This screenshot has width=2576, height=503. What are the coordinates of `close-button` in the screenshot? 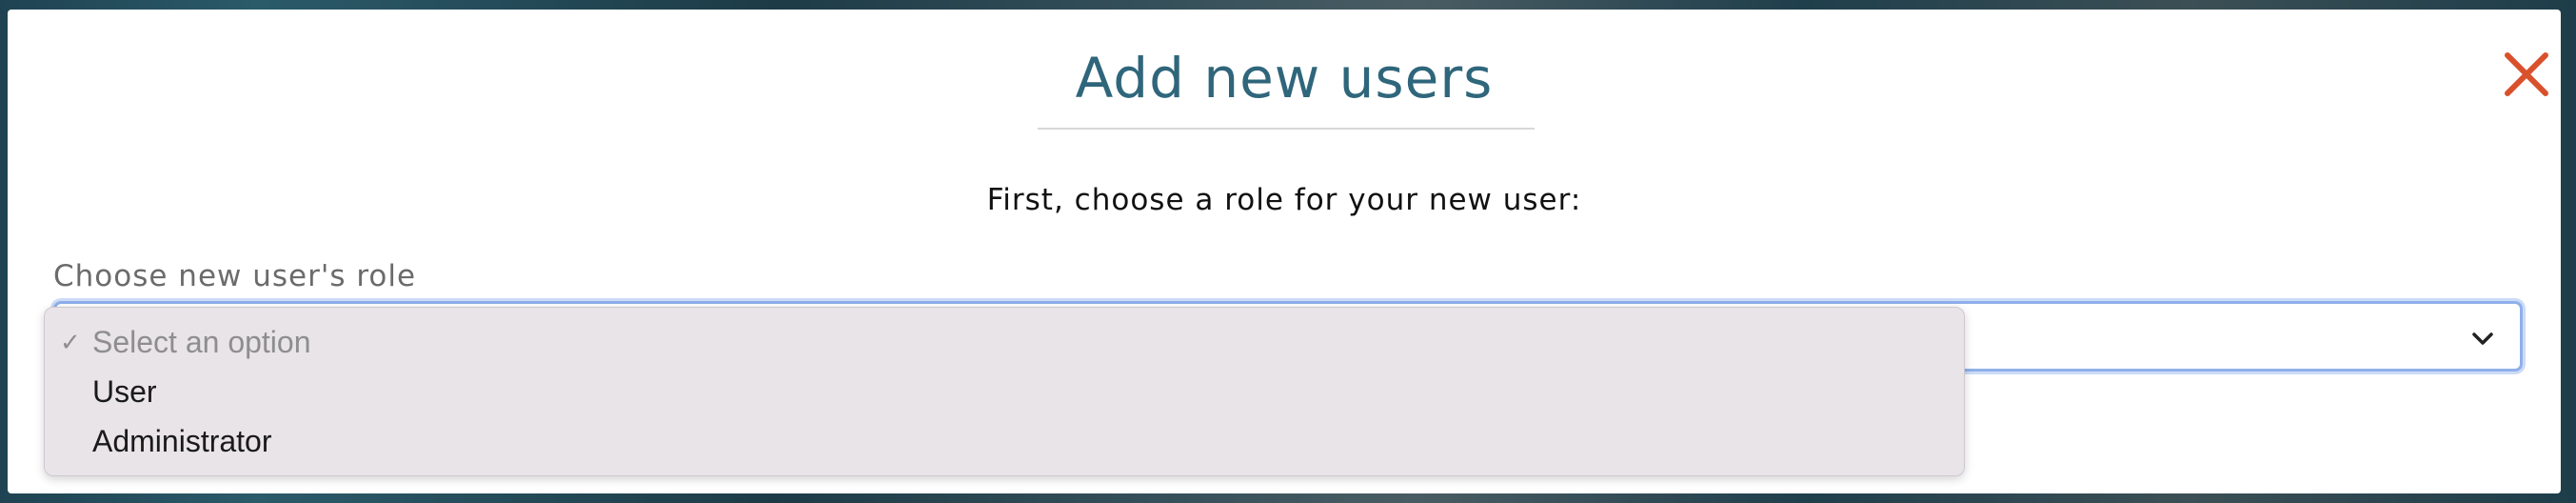 It's located at (2526, 75).